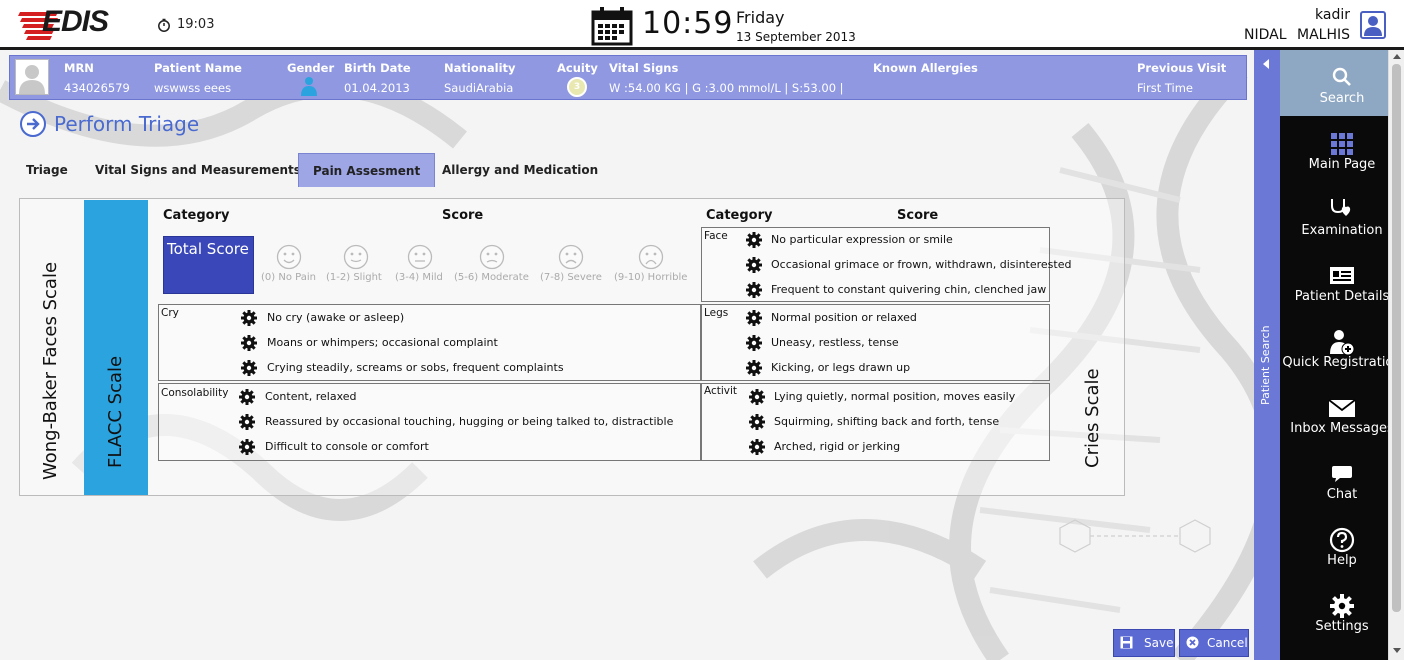  I want to click on legs-option: Kicking, or legs drawn up, so click(840, 367).